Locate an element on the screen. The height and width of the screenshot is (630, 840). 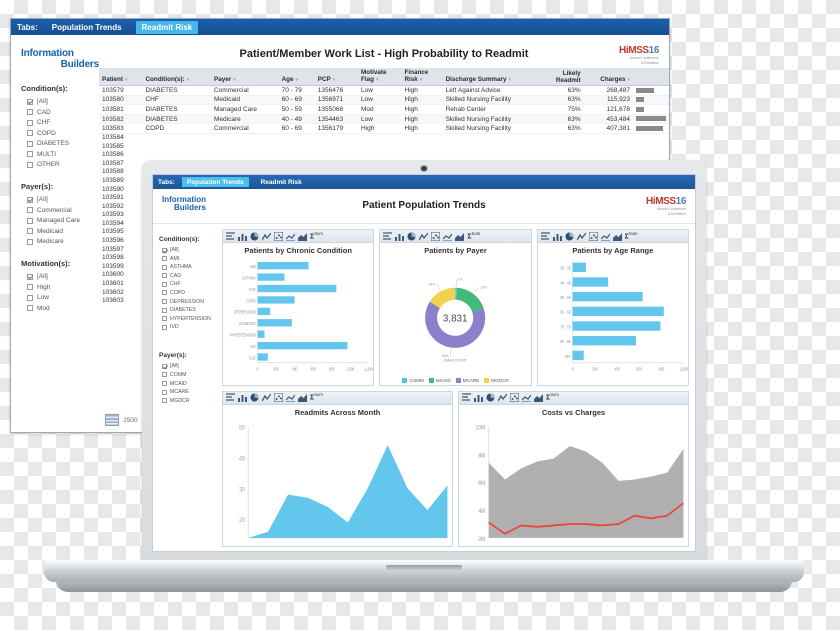
checkbox-condition-chf: CHF is located at coordinates (189, 284).